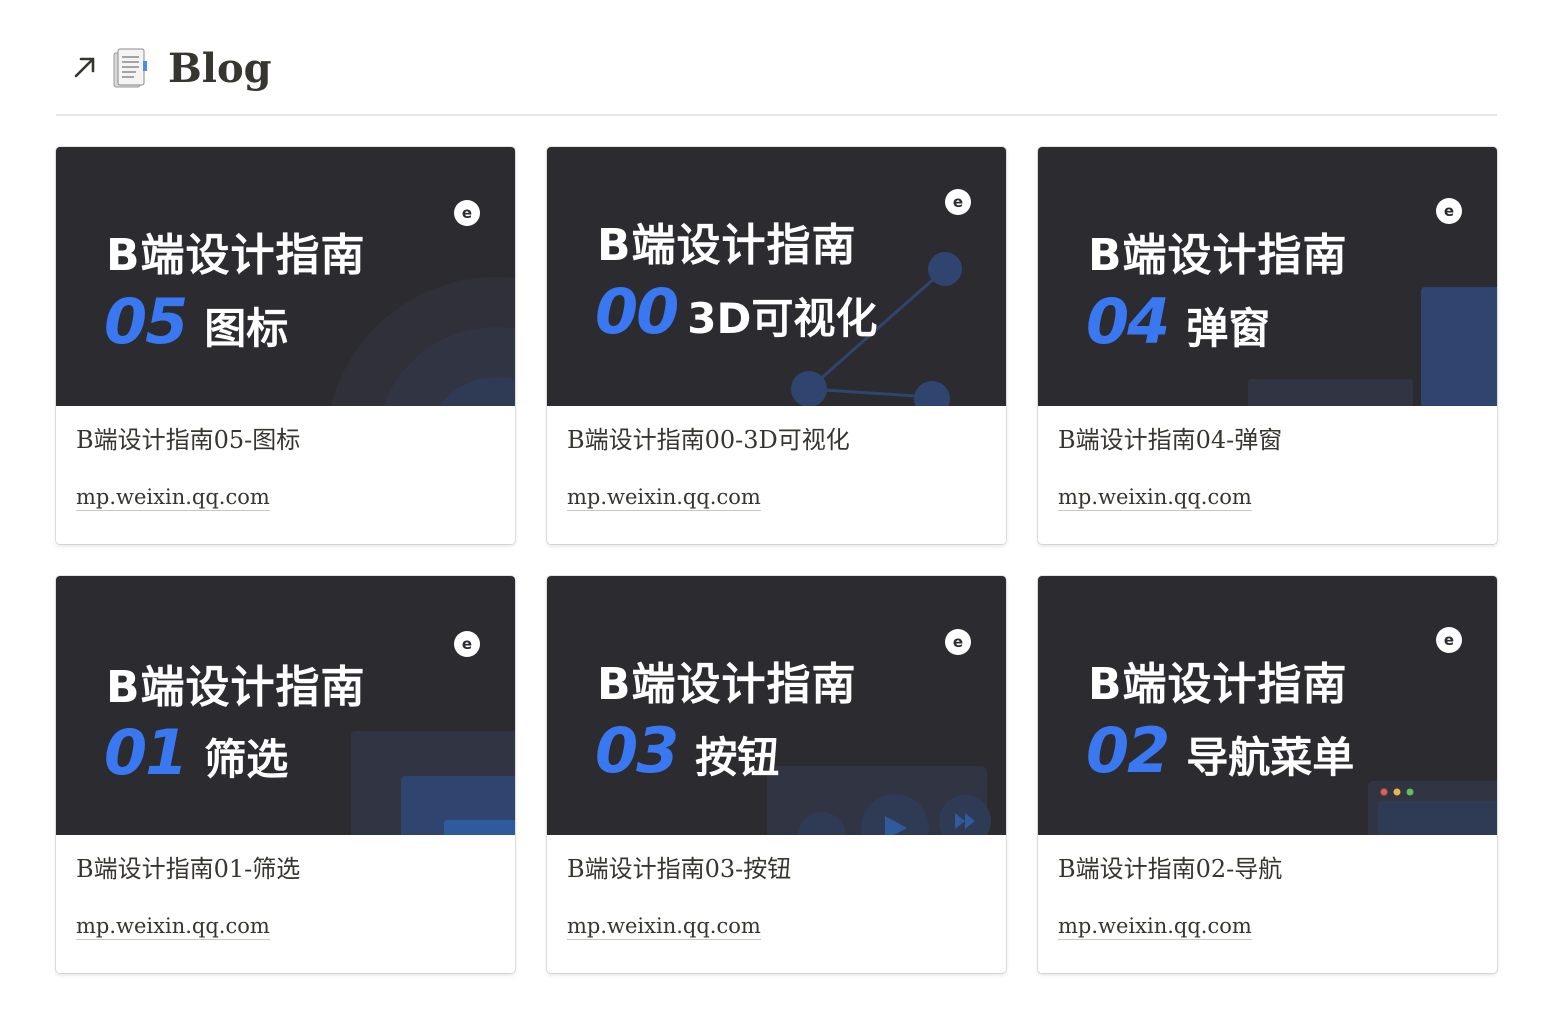 The width and height of the screenshot is (1556, 1018). Describe the element at coordinates (188, 869) in the screenshot. I see `card-title: B端设计指南01-筛选` at that location.